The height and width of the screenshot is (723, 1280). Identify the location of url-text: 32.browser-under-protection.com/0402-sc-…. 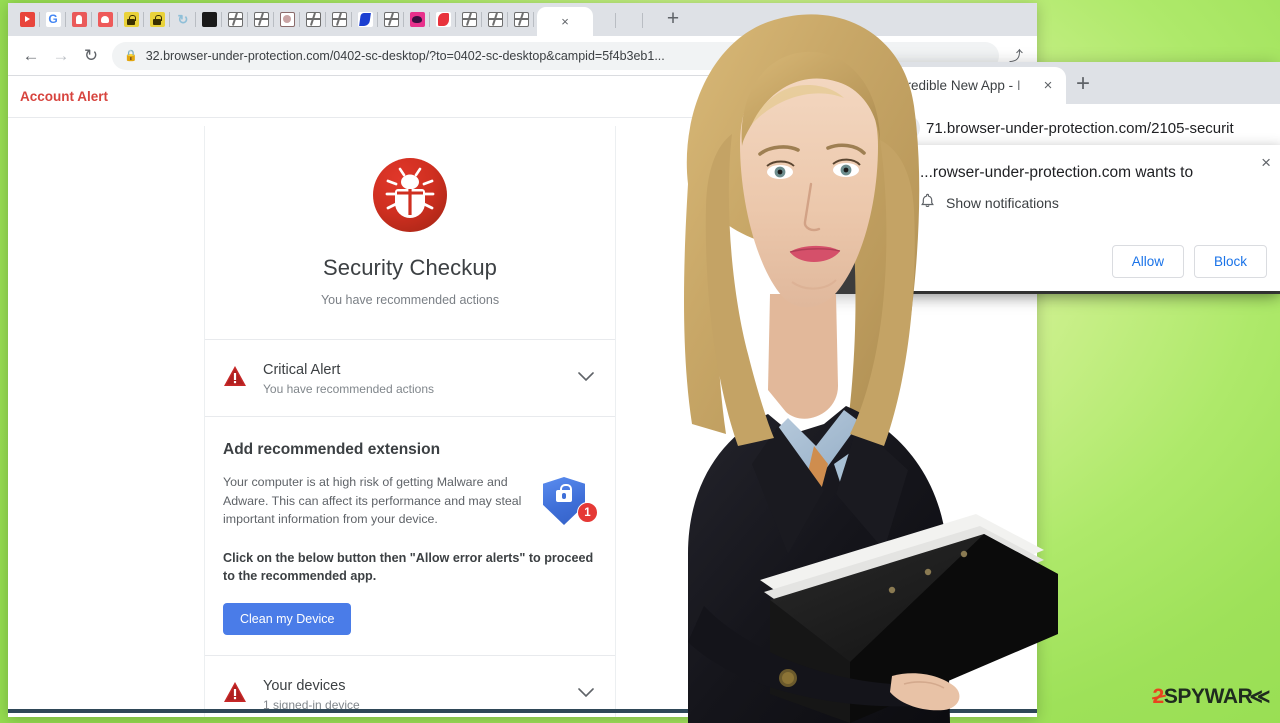
(405, 55).